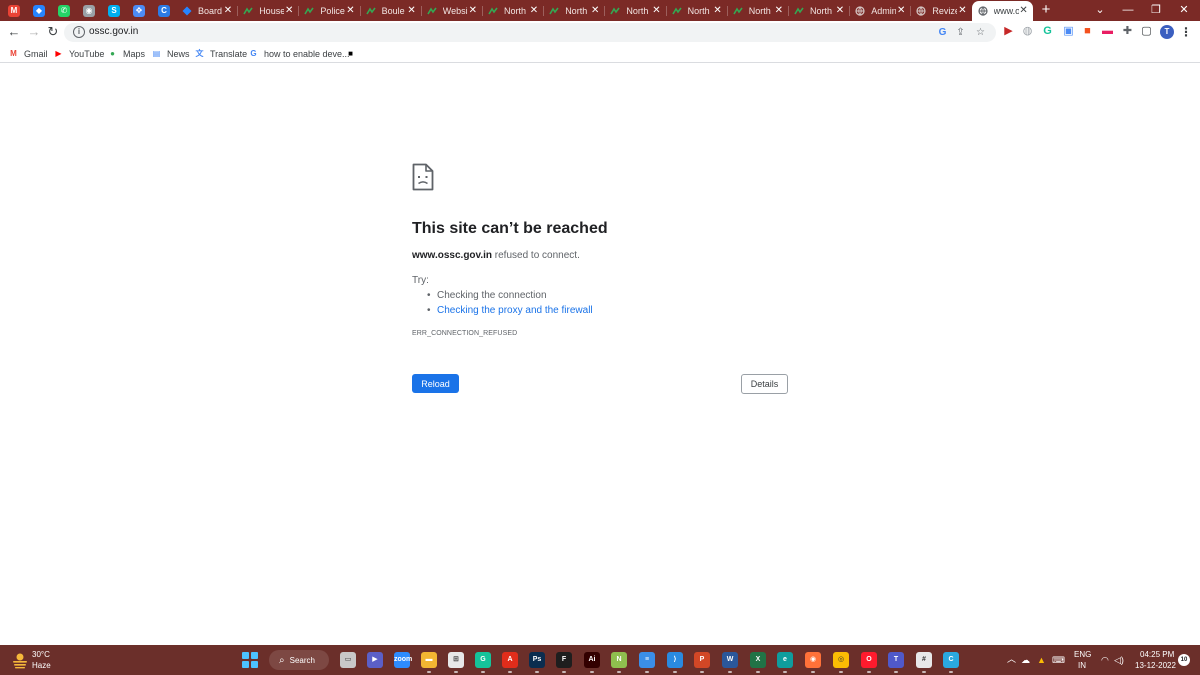  What do you see at coordinates (126, 53) in the screenshot?
I see `bookmark-maps: ● Maps` at bounding box center [126, 53].